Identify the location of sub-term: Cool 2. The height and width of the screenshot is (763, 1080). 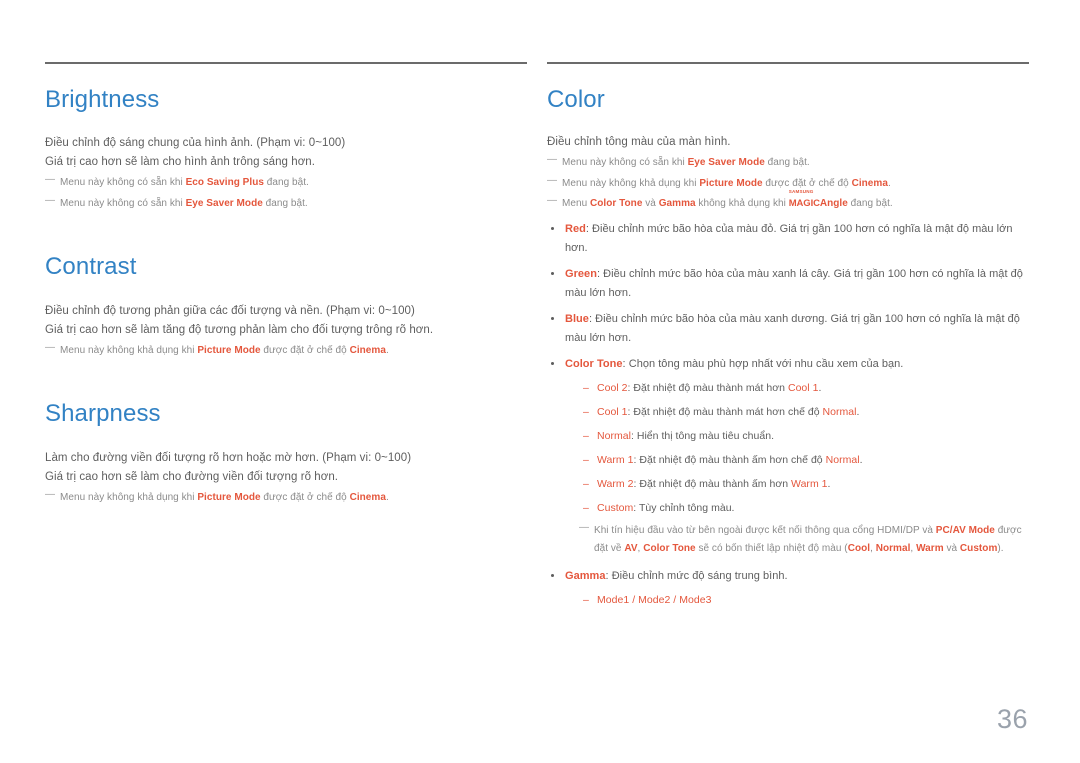
(612, 387).